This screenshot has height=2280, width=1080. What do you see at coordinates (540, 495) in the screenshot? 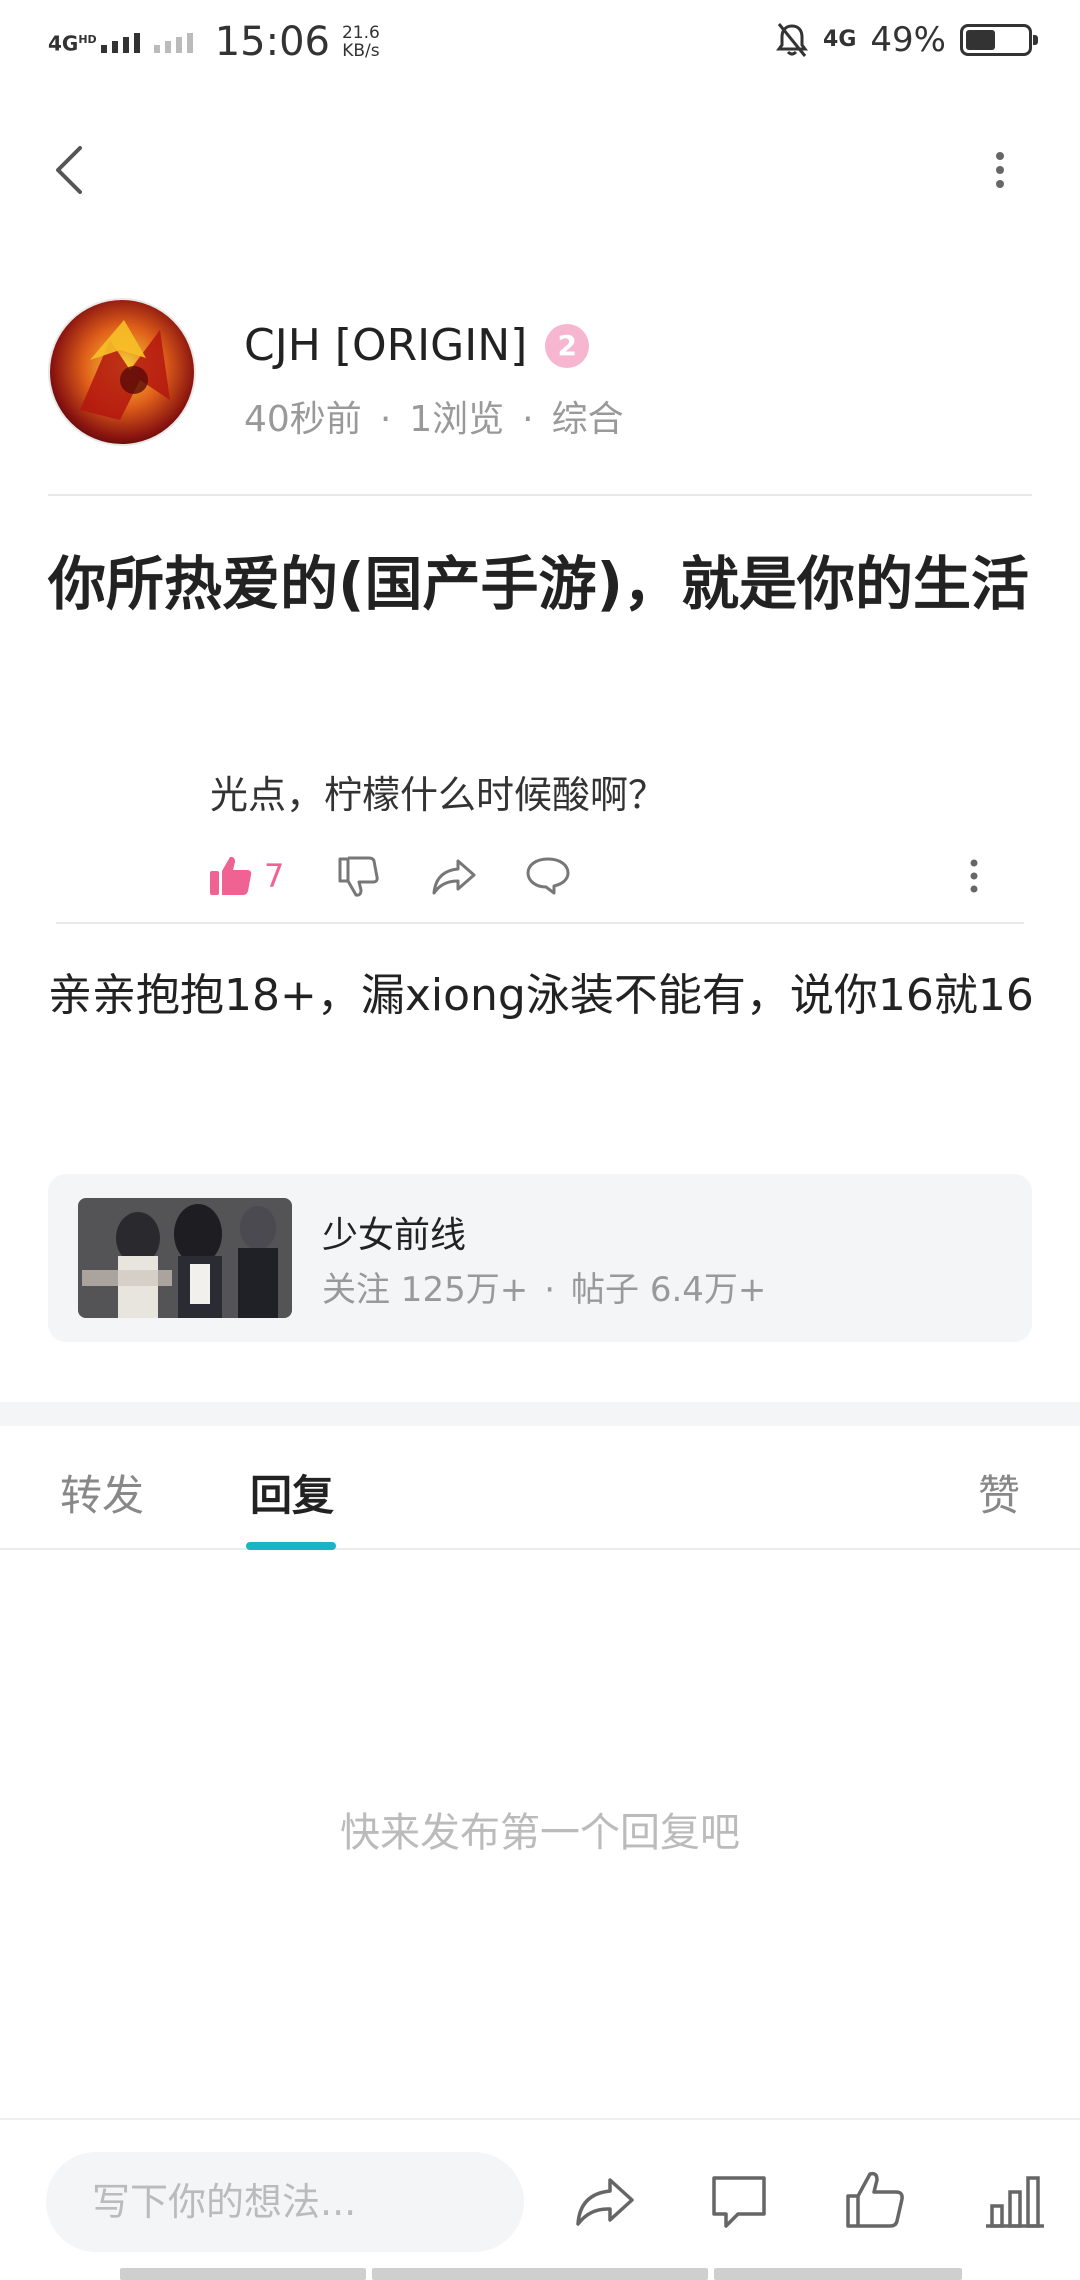
I see `header-divider` at bounding box center [540, 495].